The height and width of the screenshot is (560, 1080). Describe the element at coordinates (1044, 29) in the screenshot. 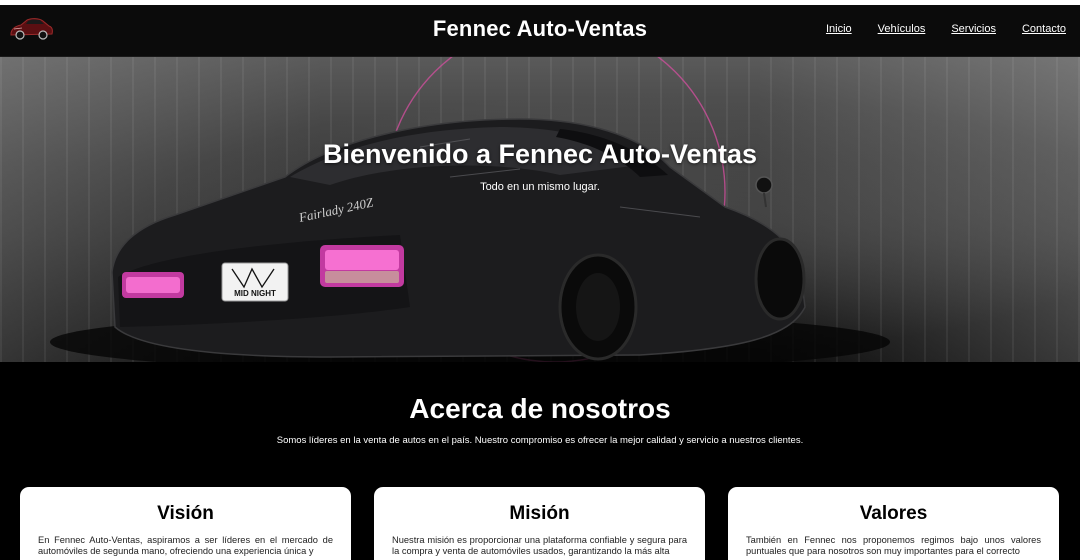

I see `nav-link-contacto: Contacto` at that location.